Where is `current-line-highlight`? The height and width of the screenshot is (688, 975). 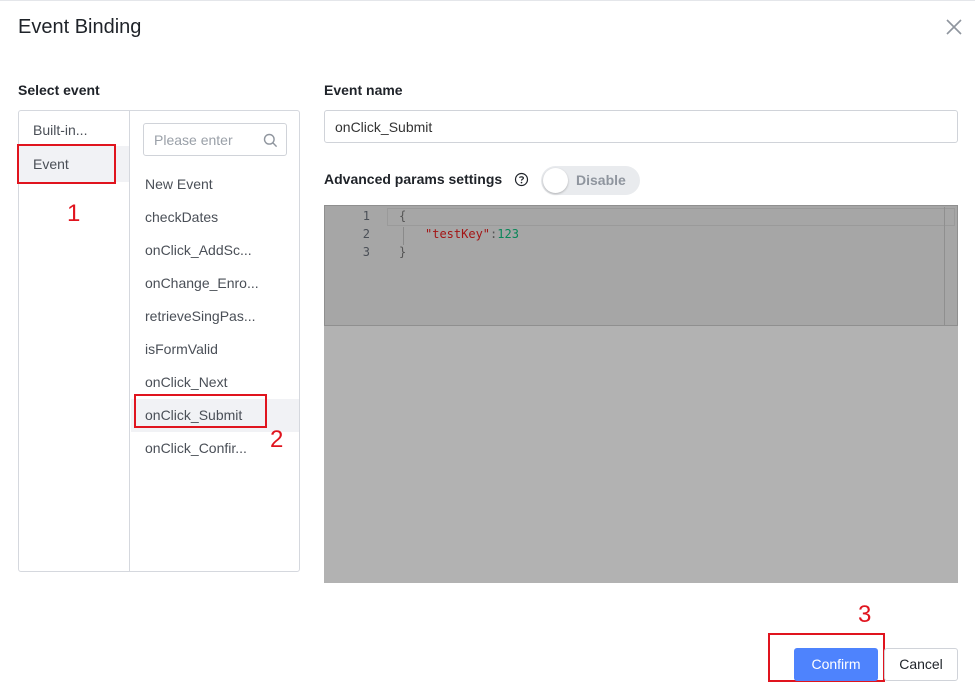
current-line-highlight is located at coordinates (671, 217).